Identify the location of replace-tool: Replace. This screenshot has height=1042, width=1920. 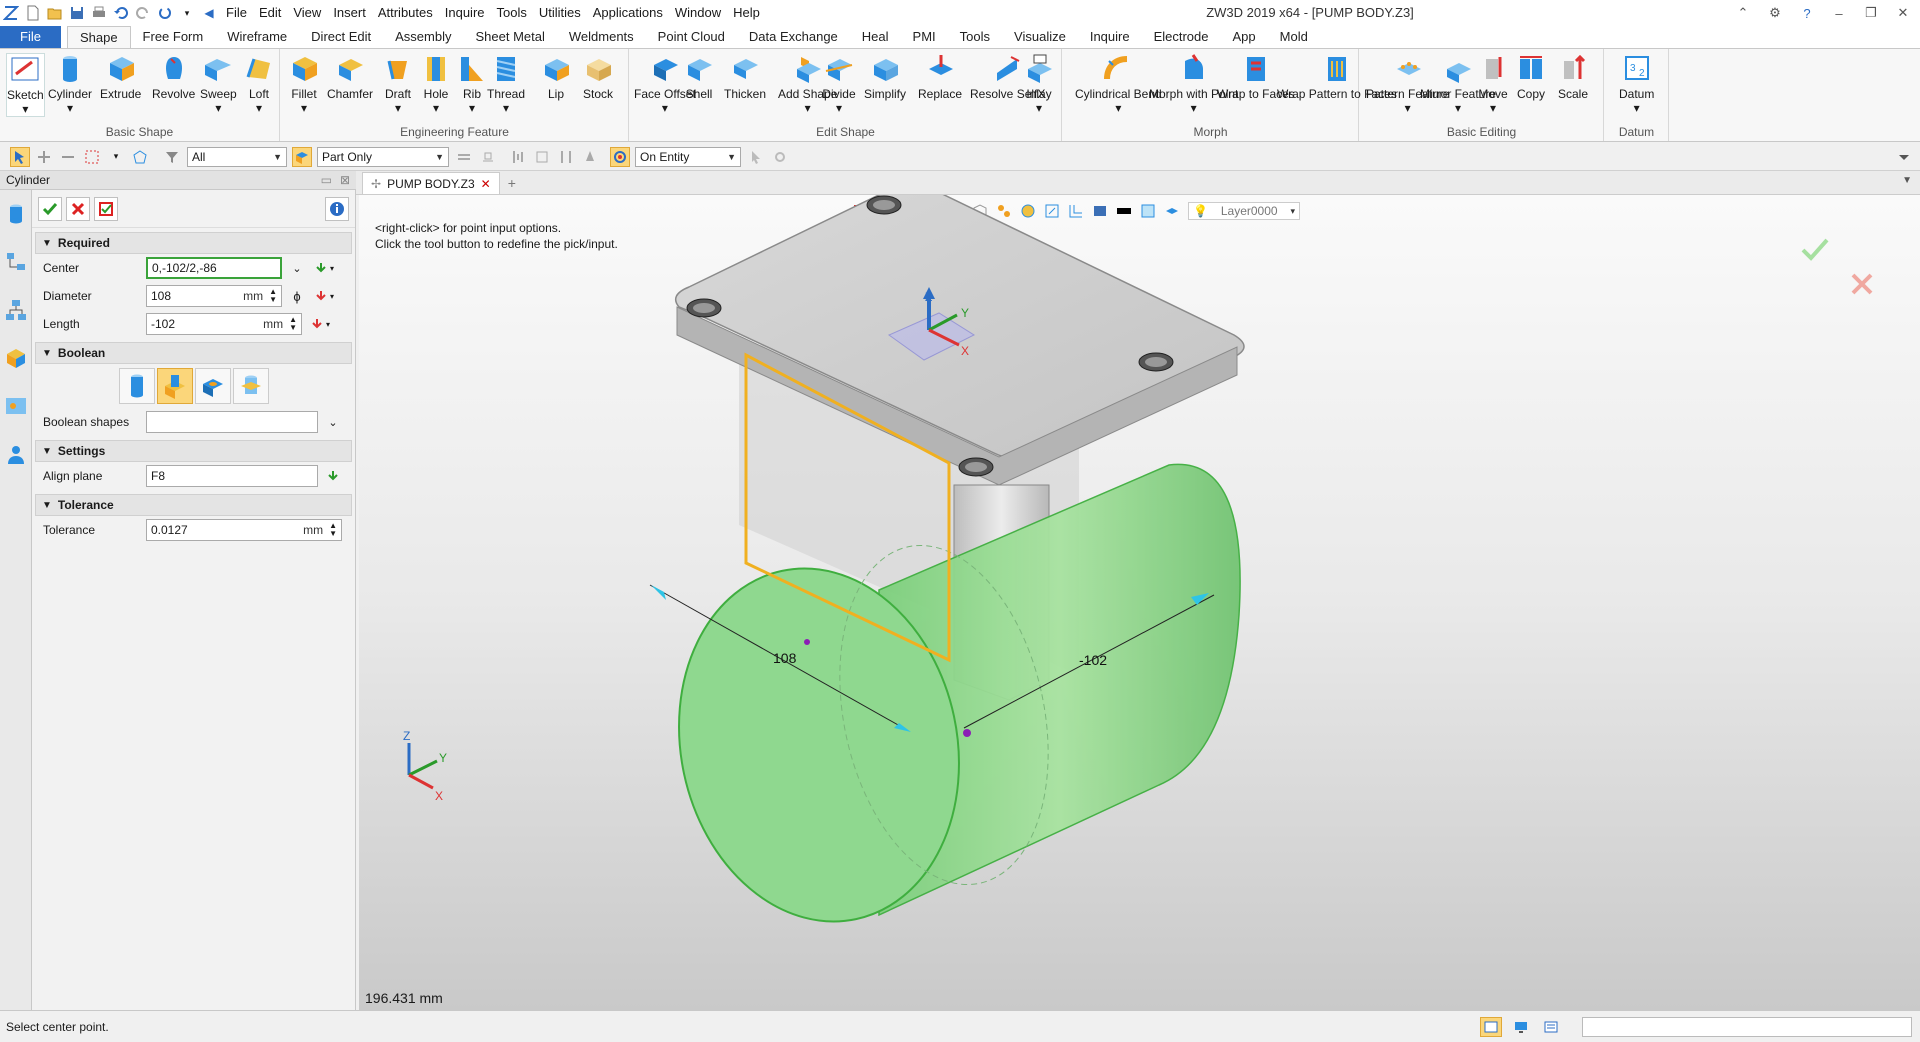
(940, 77).